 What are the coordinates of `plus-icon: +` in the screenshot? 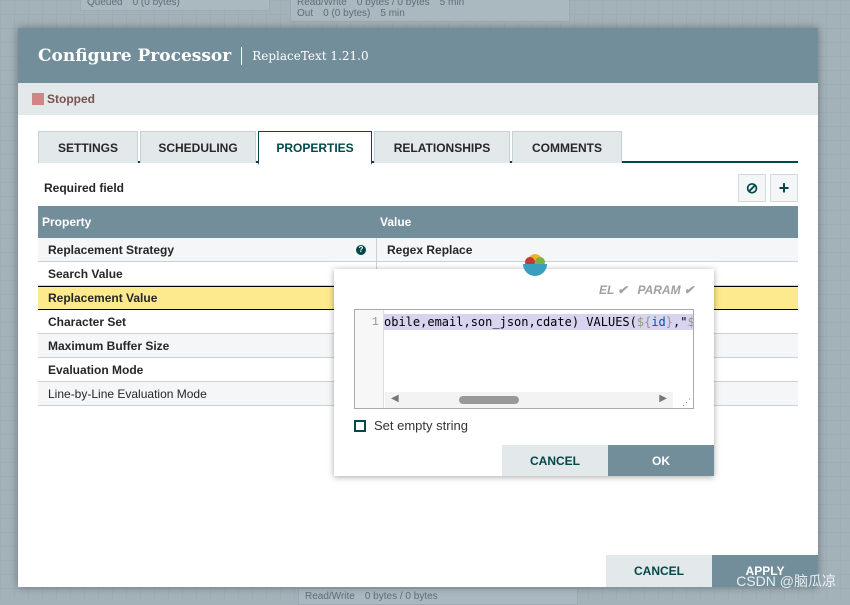 It's located at (784, 187).